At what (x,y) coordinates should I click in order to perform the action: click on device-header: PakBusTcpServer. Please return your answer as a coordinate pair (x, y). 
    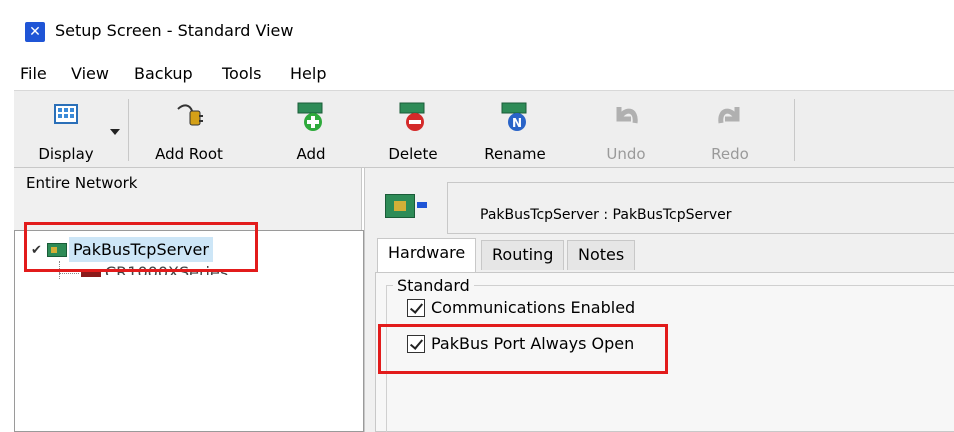
    Looking at the image, I should click on (664, 204).